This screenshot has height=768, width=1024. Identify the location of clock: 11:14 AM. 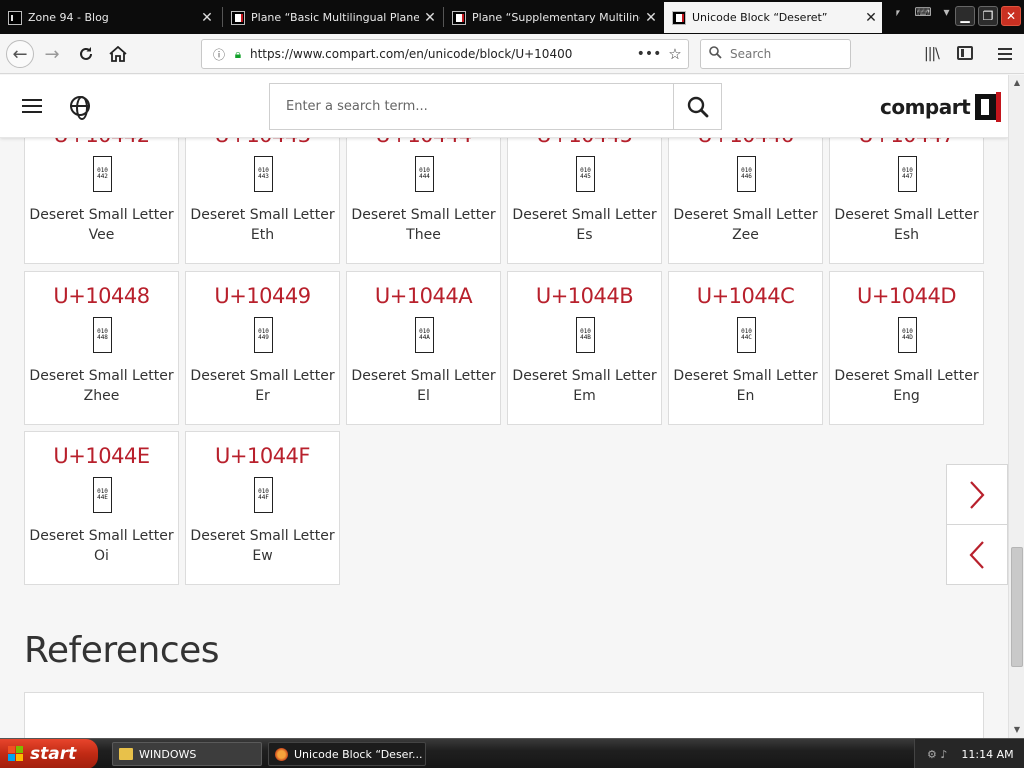
(987, 754).